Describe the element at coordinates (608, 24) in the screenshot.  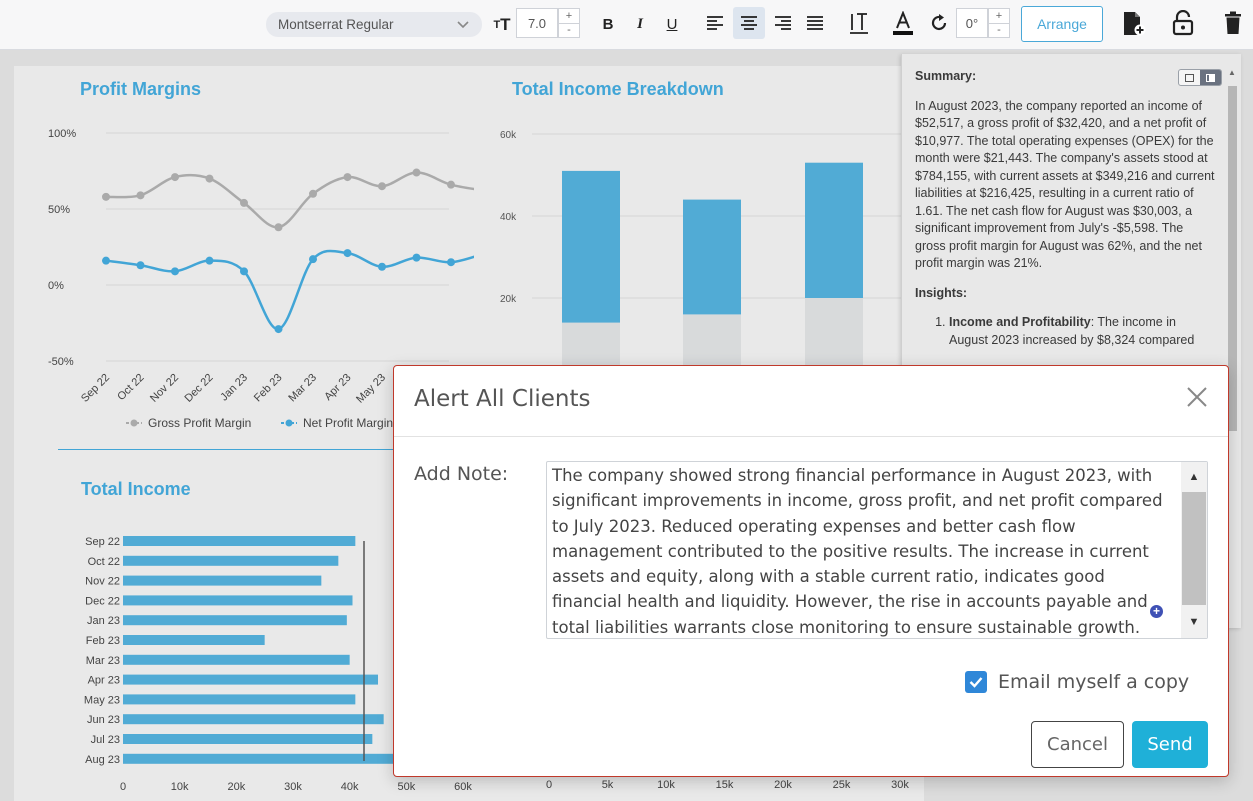
I see `bold-button: B` at that location.